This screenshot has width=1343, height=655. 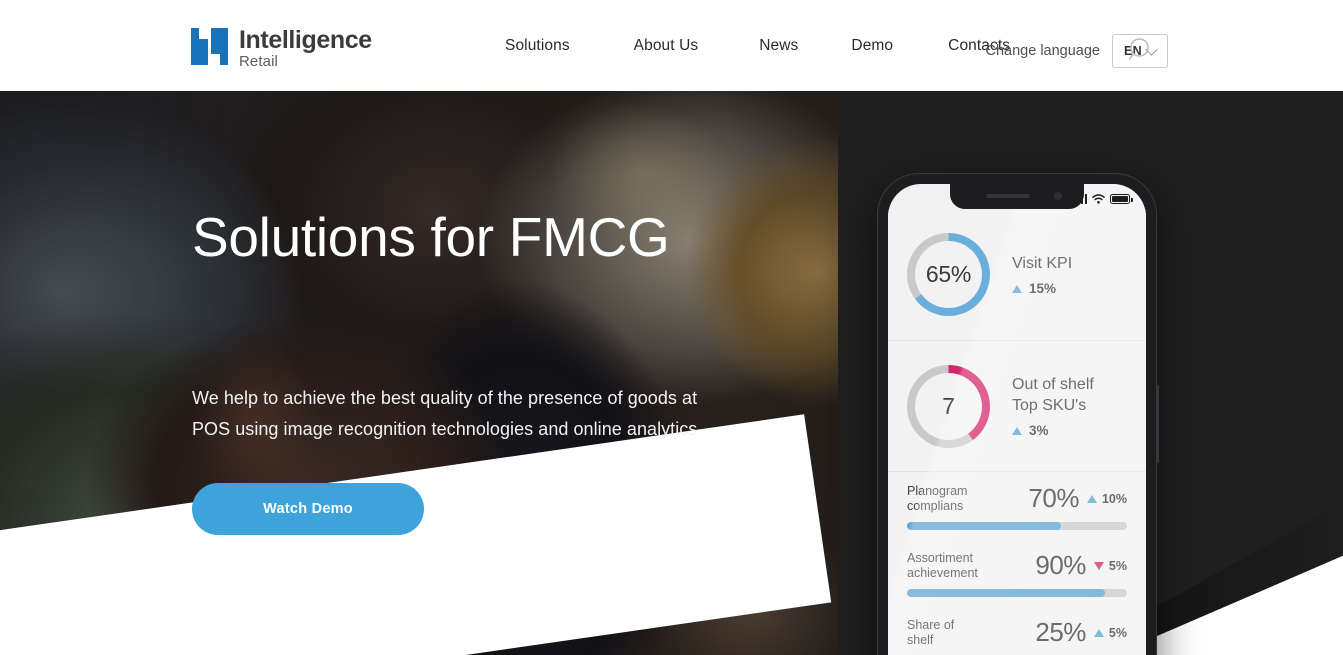 I want to click on metric-value: 90%, so click(x=1060, y=565).